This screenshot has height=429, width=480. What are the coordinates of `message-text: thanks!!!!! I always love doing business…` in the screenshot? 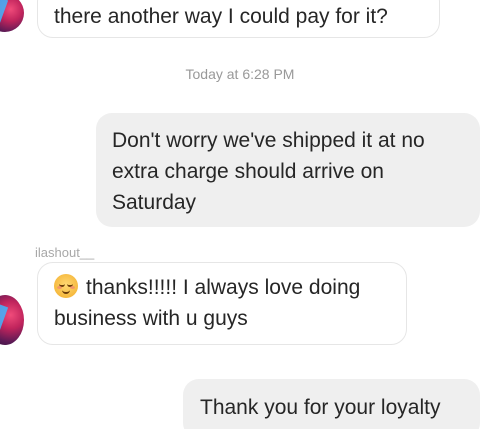 It's located at (207, 303).